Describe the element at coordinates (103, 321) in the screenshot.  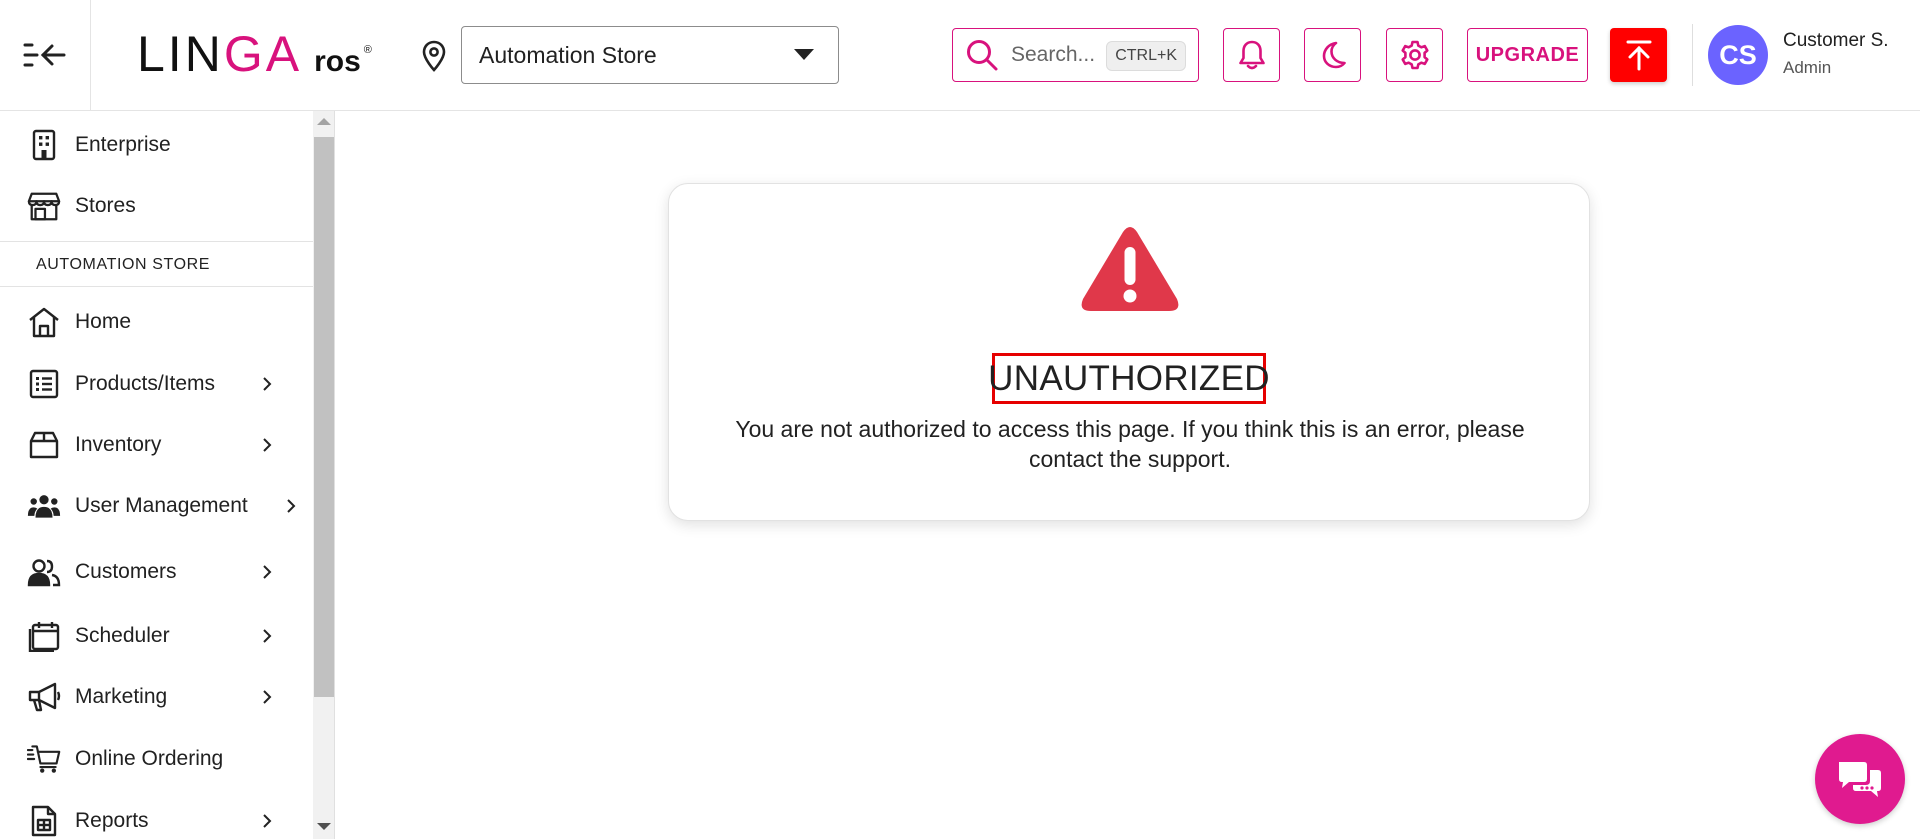
I see `sidebar-item-label: Home` at that location.